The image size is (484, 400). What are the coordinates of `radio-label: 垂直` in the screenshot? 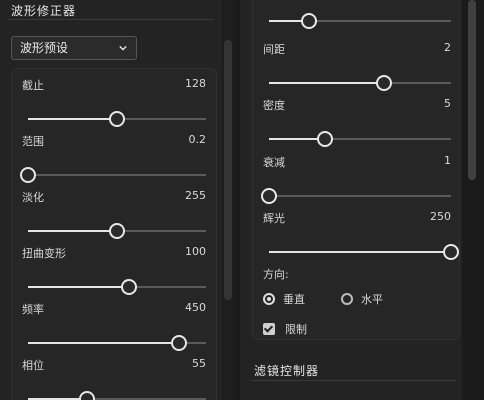 It's located at (294, 299).